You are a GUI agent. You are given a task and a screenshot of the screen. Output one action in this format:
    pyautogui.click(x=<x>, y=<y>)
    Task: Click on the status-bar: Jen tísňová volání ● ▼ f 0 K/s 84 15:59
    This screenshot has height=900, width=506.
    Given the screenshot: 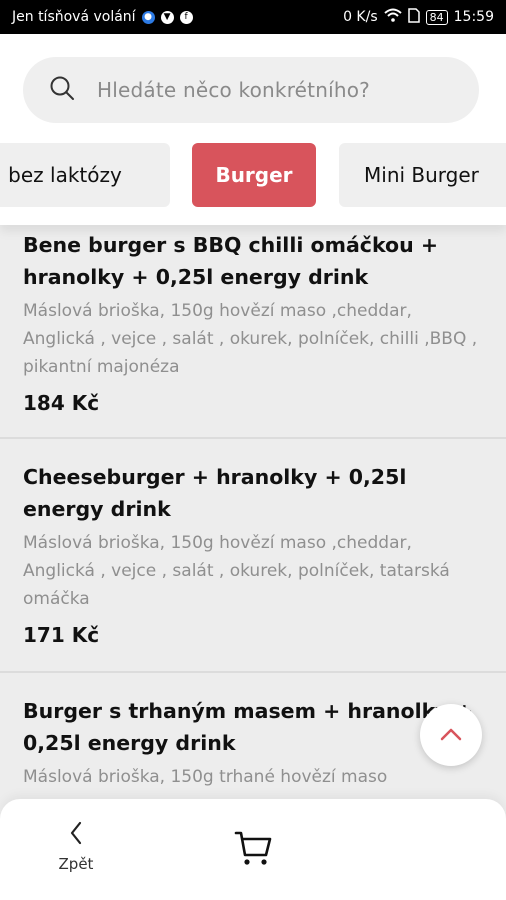 What is the action you would take?
    pyautogui.click(x=253, y=17)
    